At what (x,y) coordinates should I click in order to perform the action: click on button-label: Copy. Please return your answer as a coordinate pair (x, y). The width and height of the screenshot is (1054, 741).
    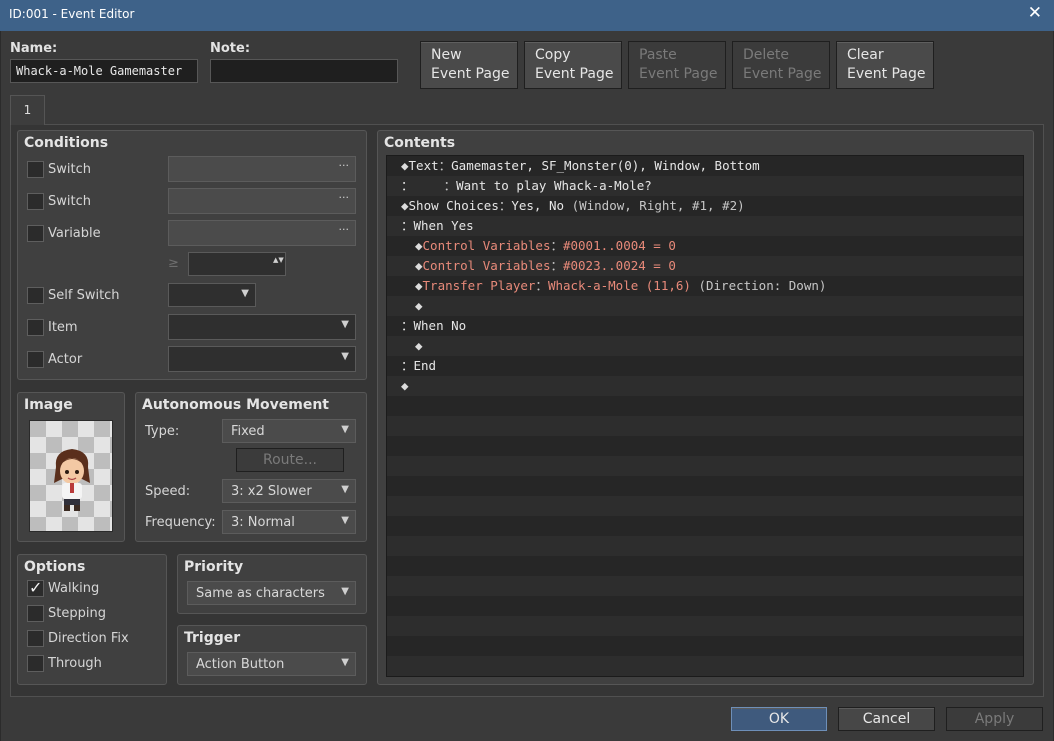
    Looking at the image, I should click on (553, 55).